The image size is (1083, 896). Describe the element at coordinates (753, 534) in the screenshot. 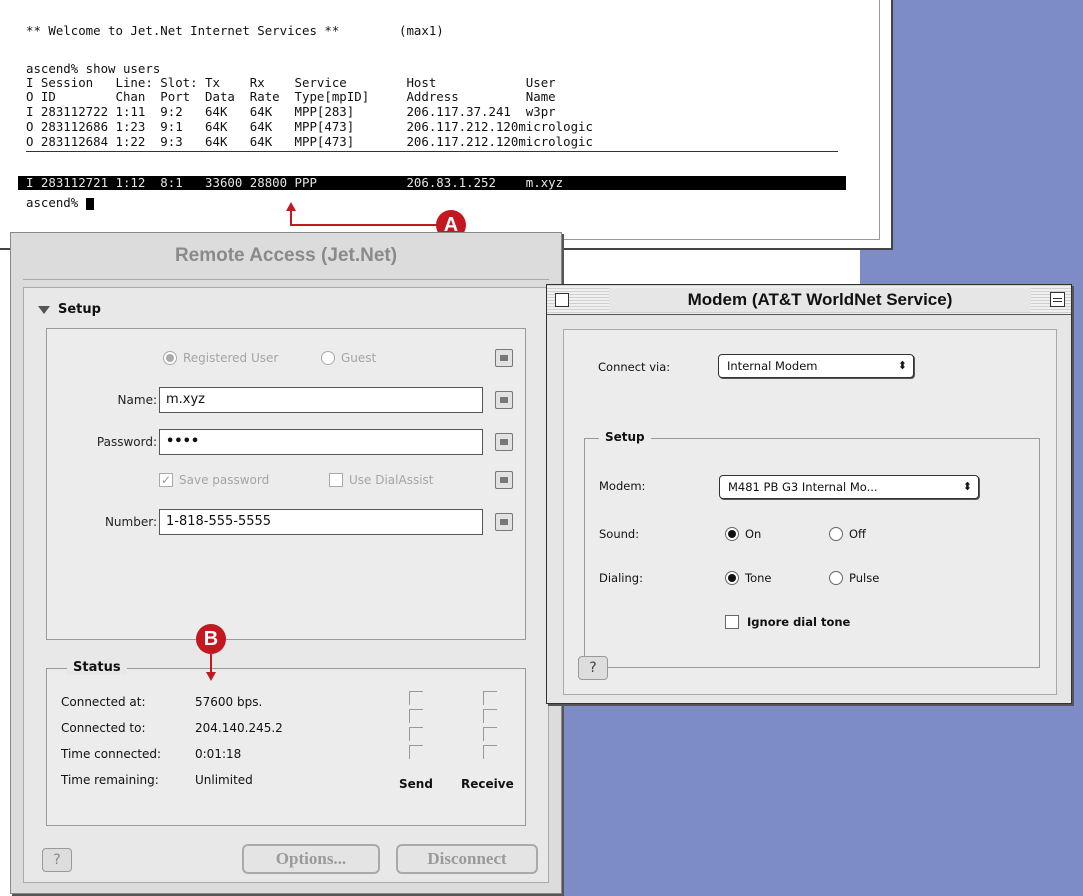

I see `sound-on-label: On` at that location.